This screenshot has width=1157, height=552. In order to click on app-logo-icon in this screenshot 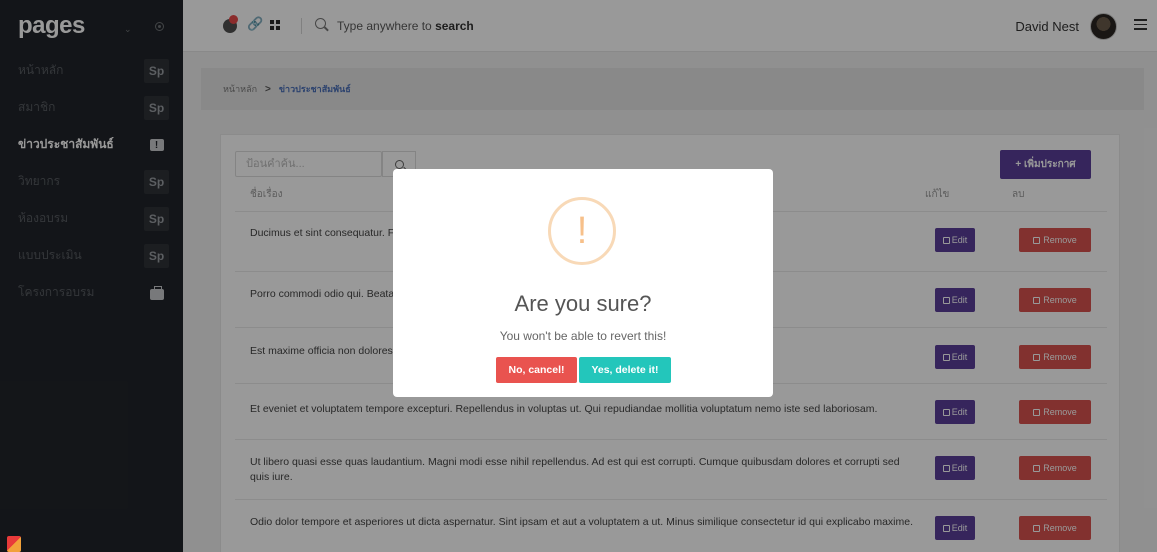, I will do `click(14, 544)`.